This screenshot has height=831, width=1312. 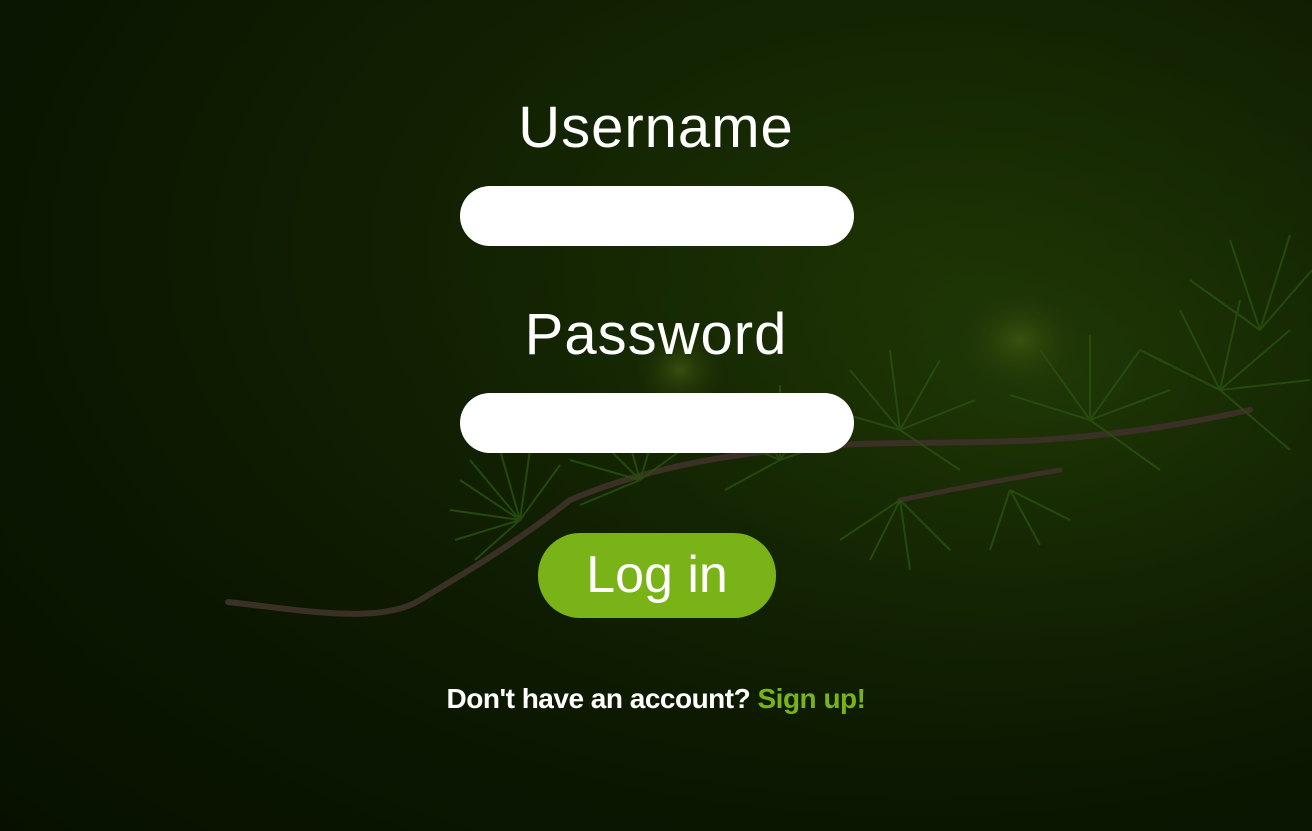 I want to click on signup-prompt-line: Don't have an account? Sign up!, so click(x=656, y=699).